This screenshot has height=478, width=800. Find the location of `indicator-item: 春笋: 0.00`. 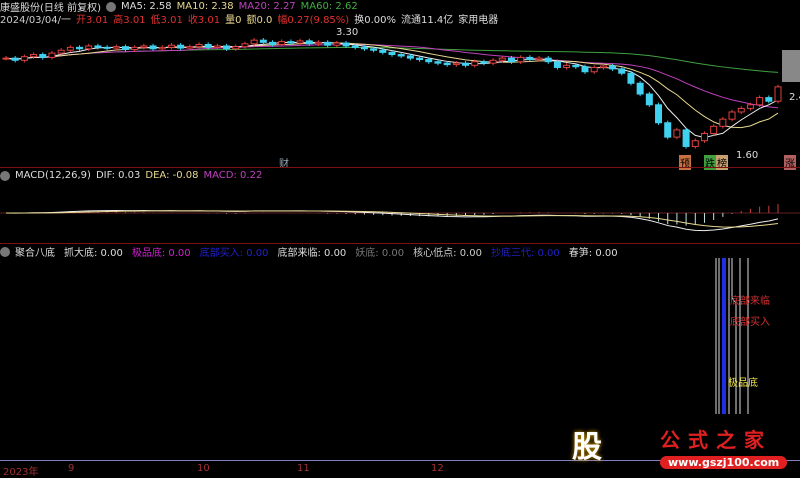

indicator-item: 春笋: 0.00 is located at coordinates (593, 253).